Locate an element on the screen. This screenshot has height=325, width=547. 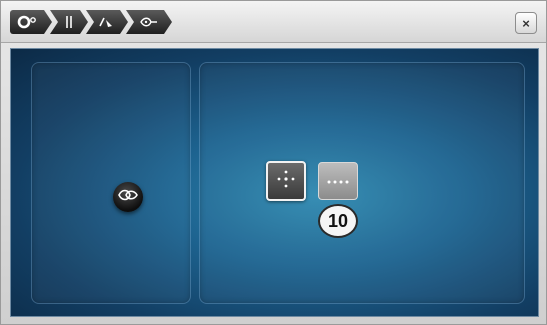
center-stitch-button is located at coordinates (286, 181).